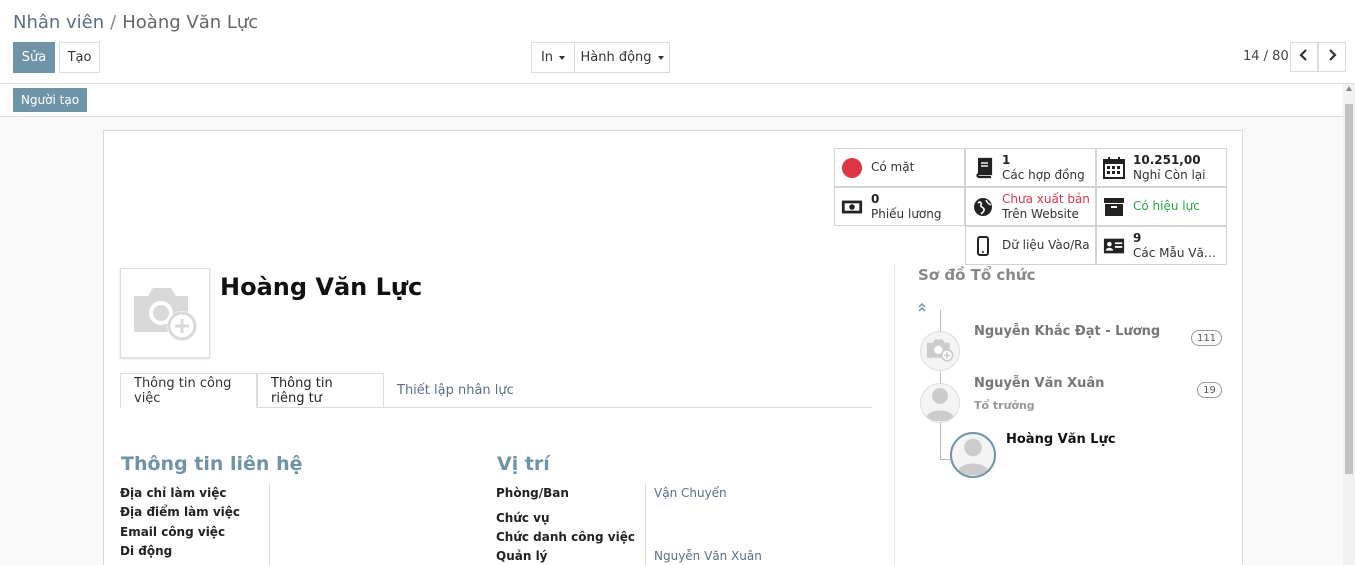 This screenshot has height=565, width=1355. I want to click on contracts-count: 1, so click(1006, 159).